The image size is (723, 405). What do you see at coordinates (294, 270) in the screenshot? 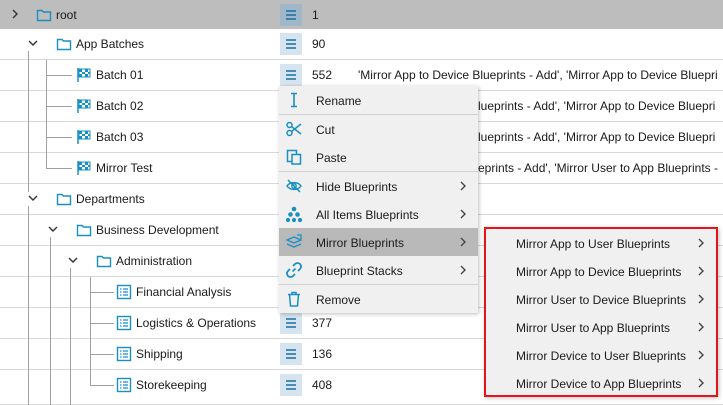
I see `link-icon` at bounding box center [294, 270].